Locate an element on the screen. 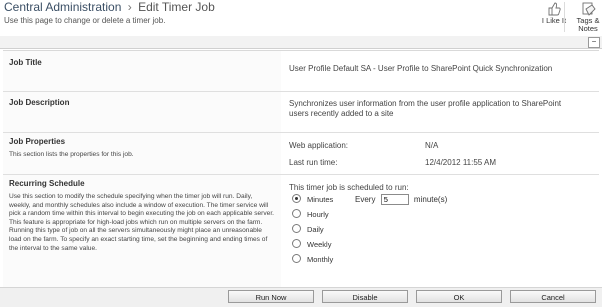 Image resolution: width=602 pixels, height=307 pixels. breadcrumb: Central Administration › Edit Timer Job is located at coordinates (109, 7).